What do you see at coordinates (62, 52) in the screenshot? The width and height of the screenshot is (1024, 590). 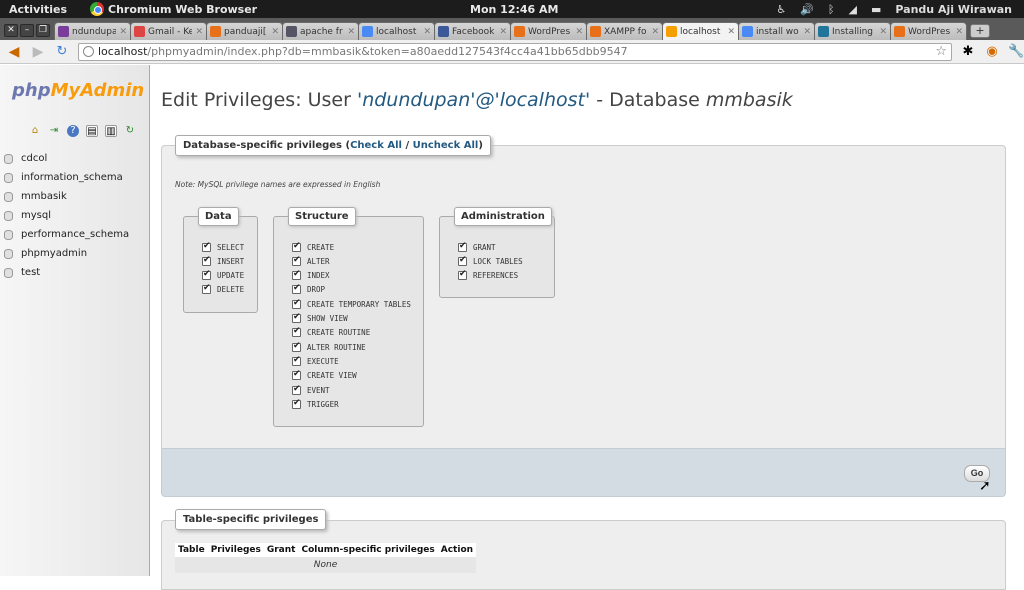 I see `reload-icon: ↻` at bounding box center [62, 52].